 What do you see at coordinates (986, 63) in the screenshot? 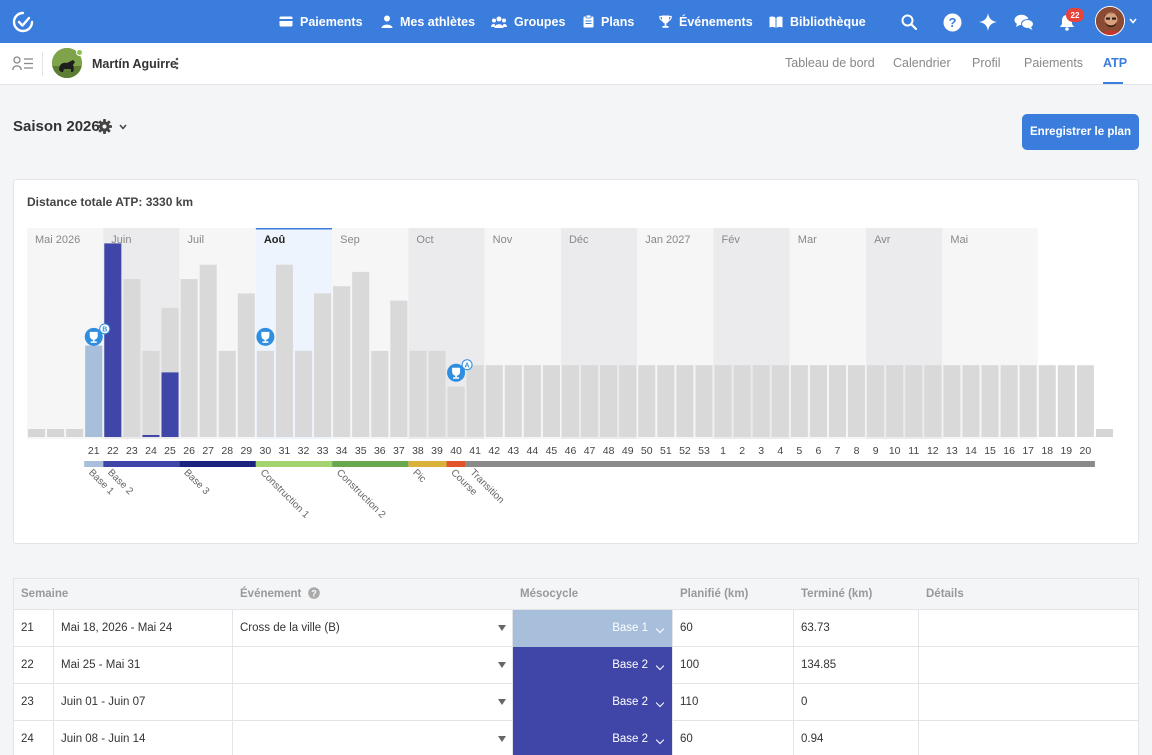
I see `tab-profile: Profil` at bounding box center [986, 63].